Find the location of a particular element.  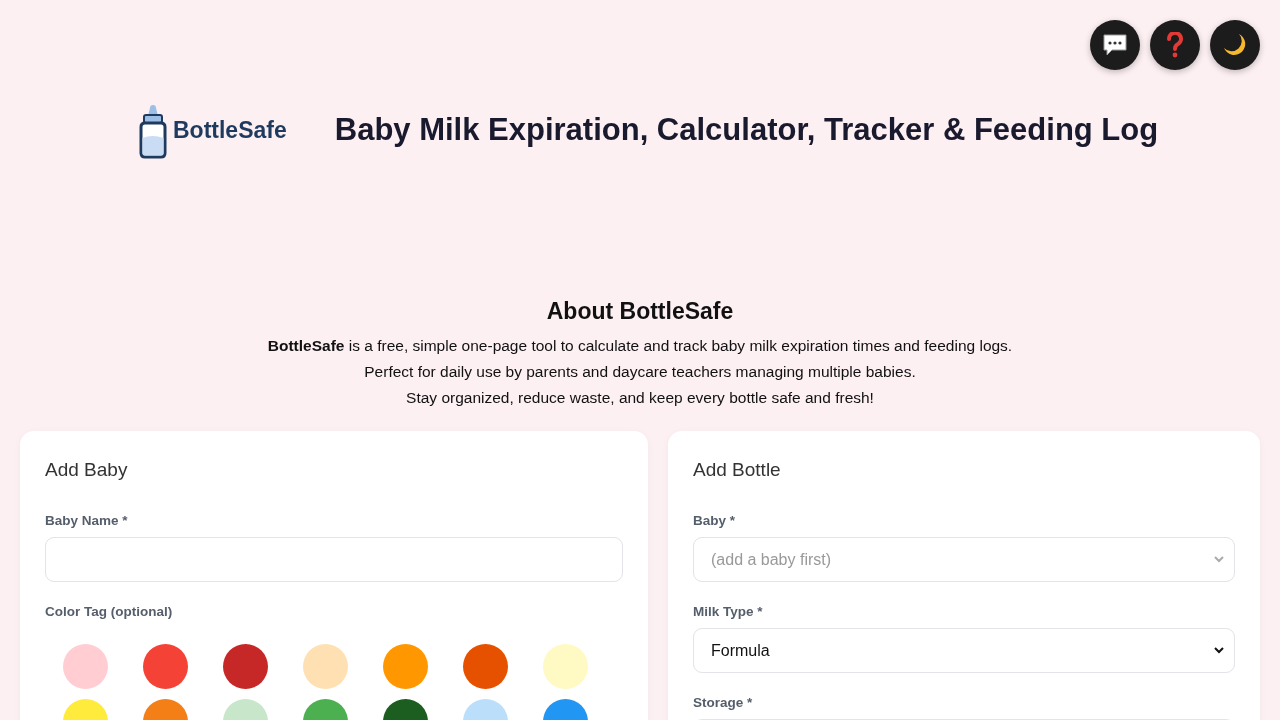

about-text: Stay organized, reduce waste, and keep every bottle safe and fresh! is located at coordinates (640, 398).